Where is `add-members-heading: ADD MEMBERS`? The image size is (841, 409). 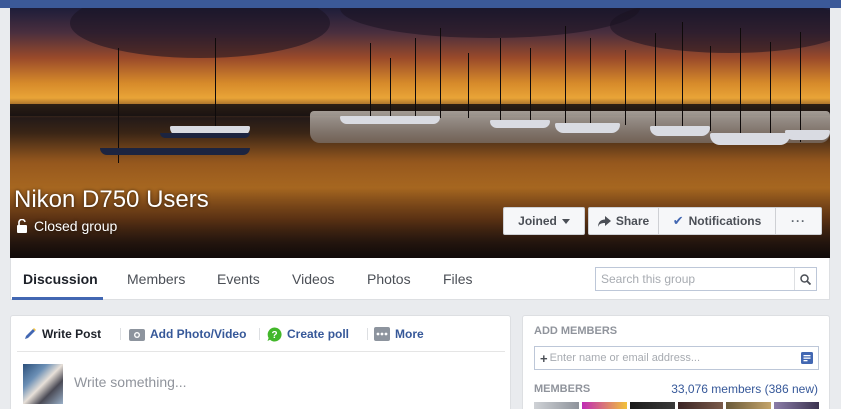 add-members-heading: ADD MEMBERS is located at coordinates (576, 331).